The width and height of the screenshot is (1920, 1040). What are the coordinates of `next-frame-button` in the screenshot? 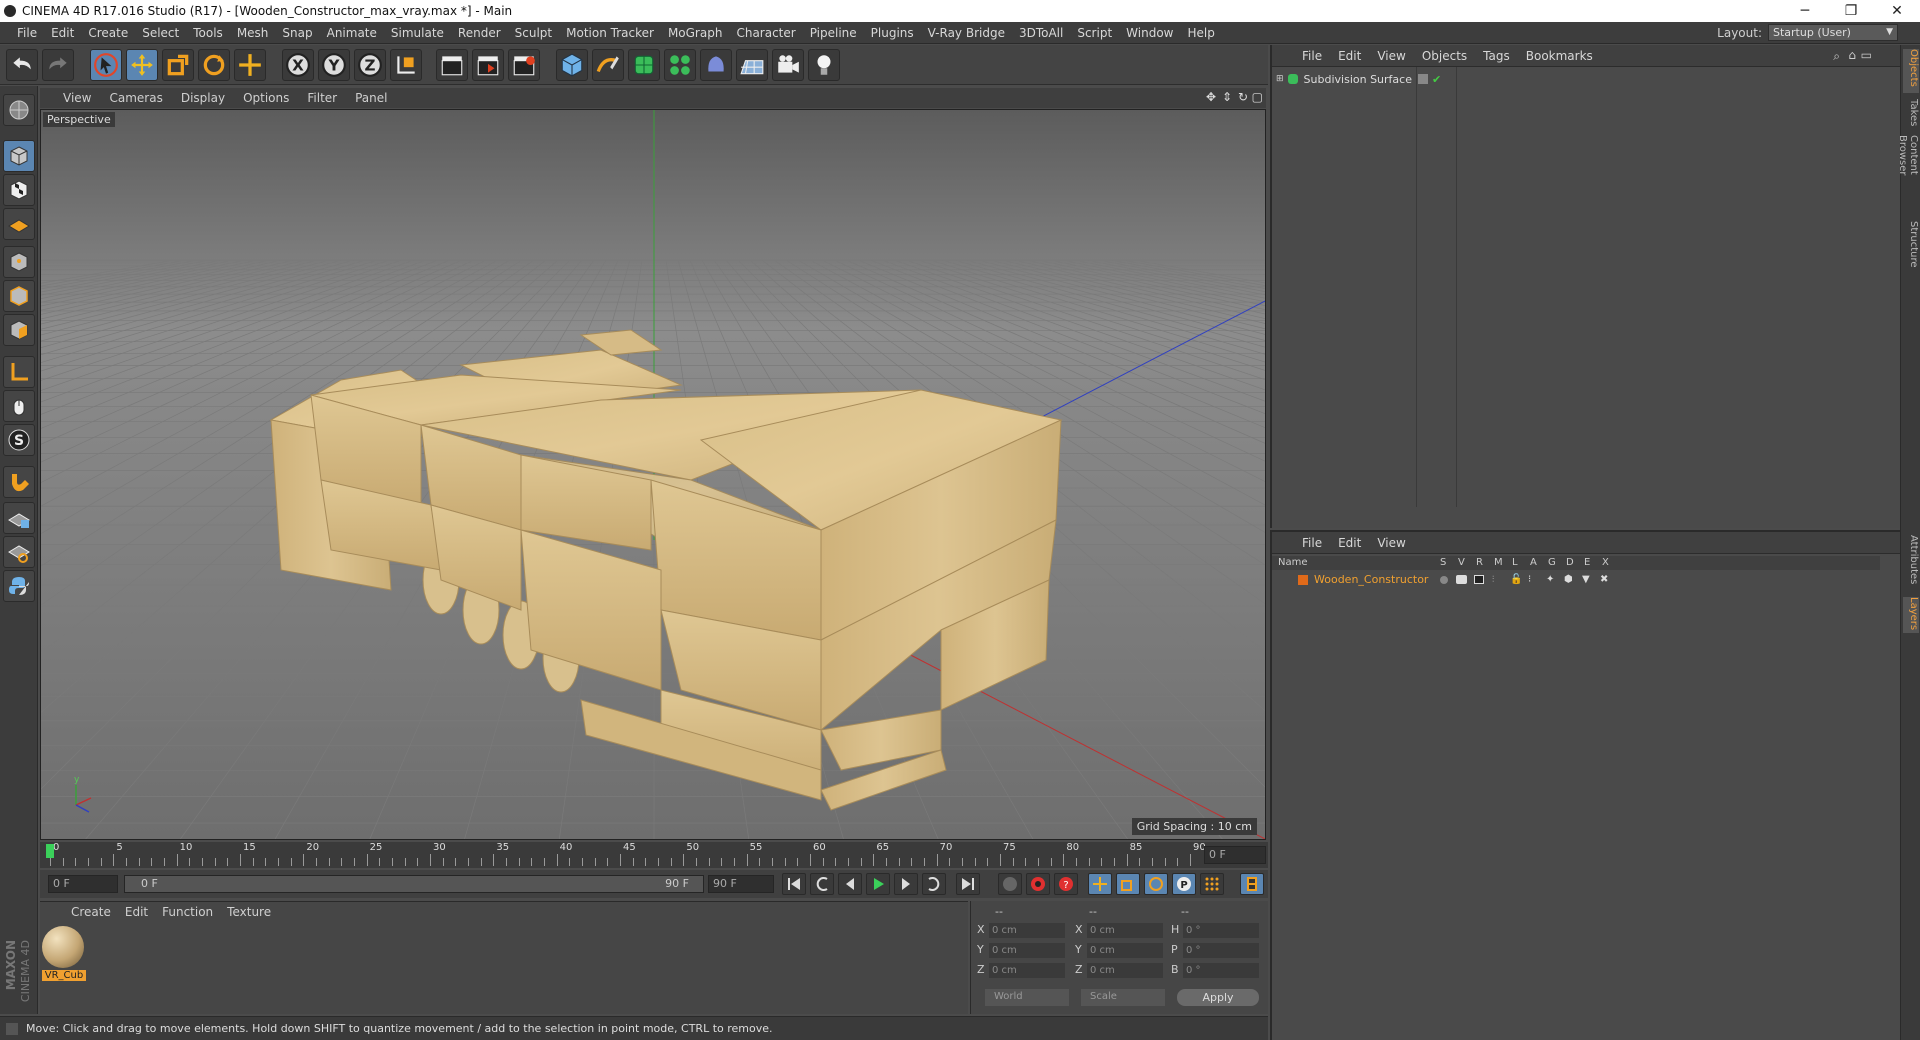 It's located at (906, 884).